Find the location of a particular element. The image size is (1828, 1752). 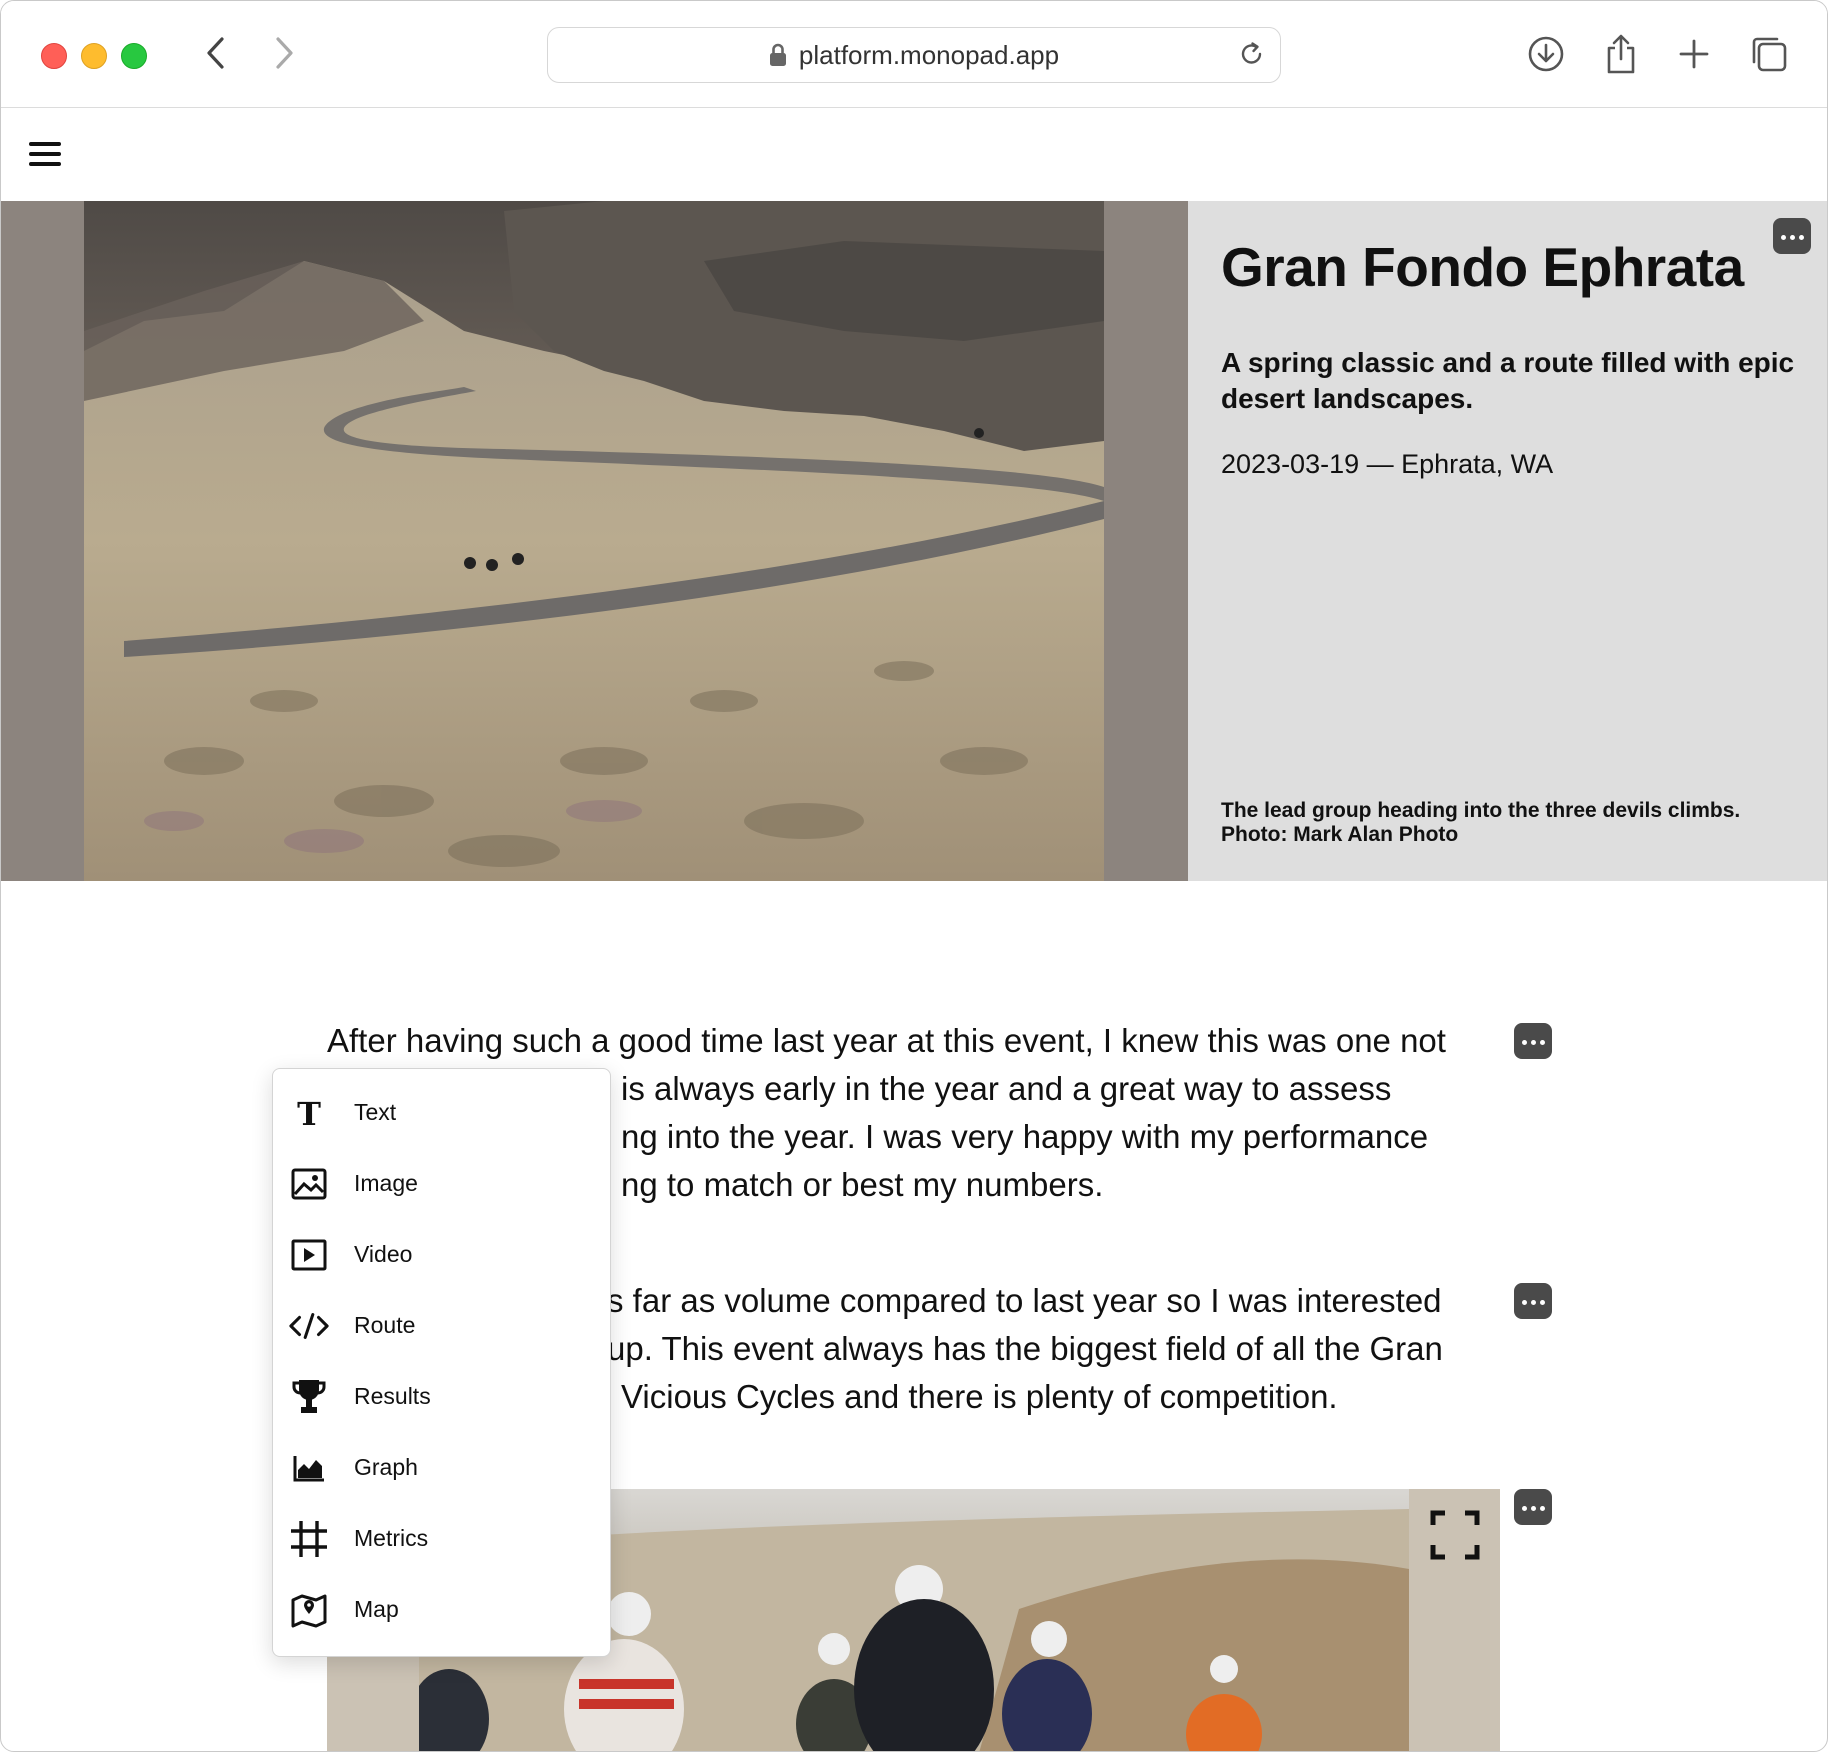

lock-icon is located at coordinates (778, 55).